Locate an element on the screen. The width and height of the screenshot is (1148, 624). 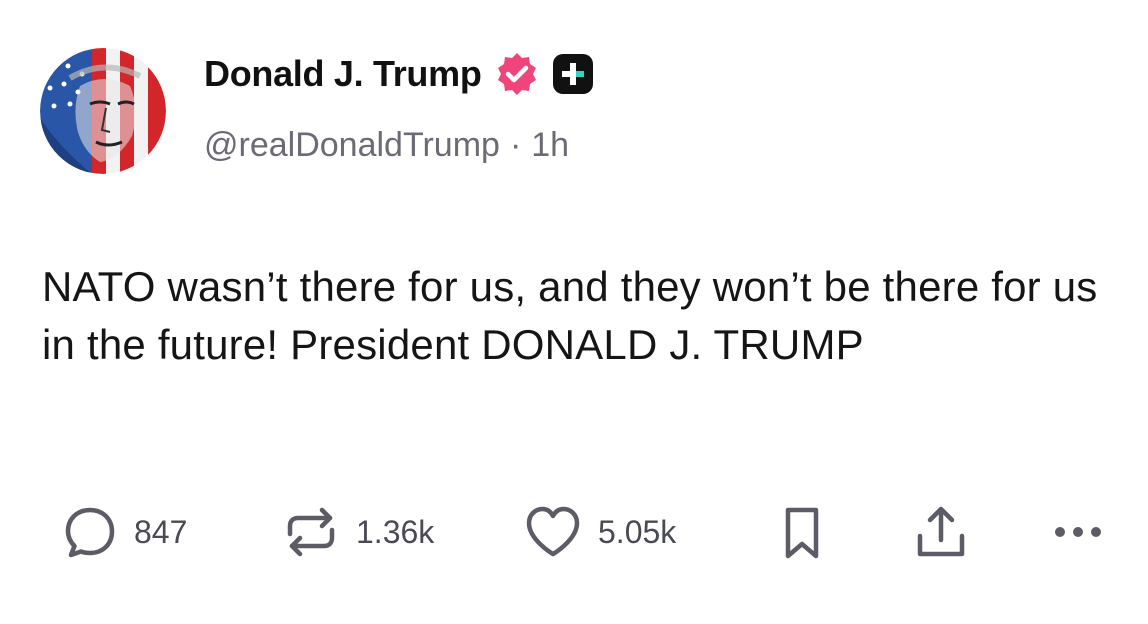
like-count: 5.05k is located at coordinates (637, 531).